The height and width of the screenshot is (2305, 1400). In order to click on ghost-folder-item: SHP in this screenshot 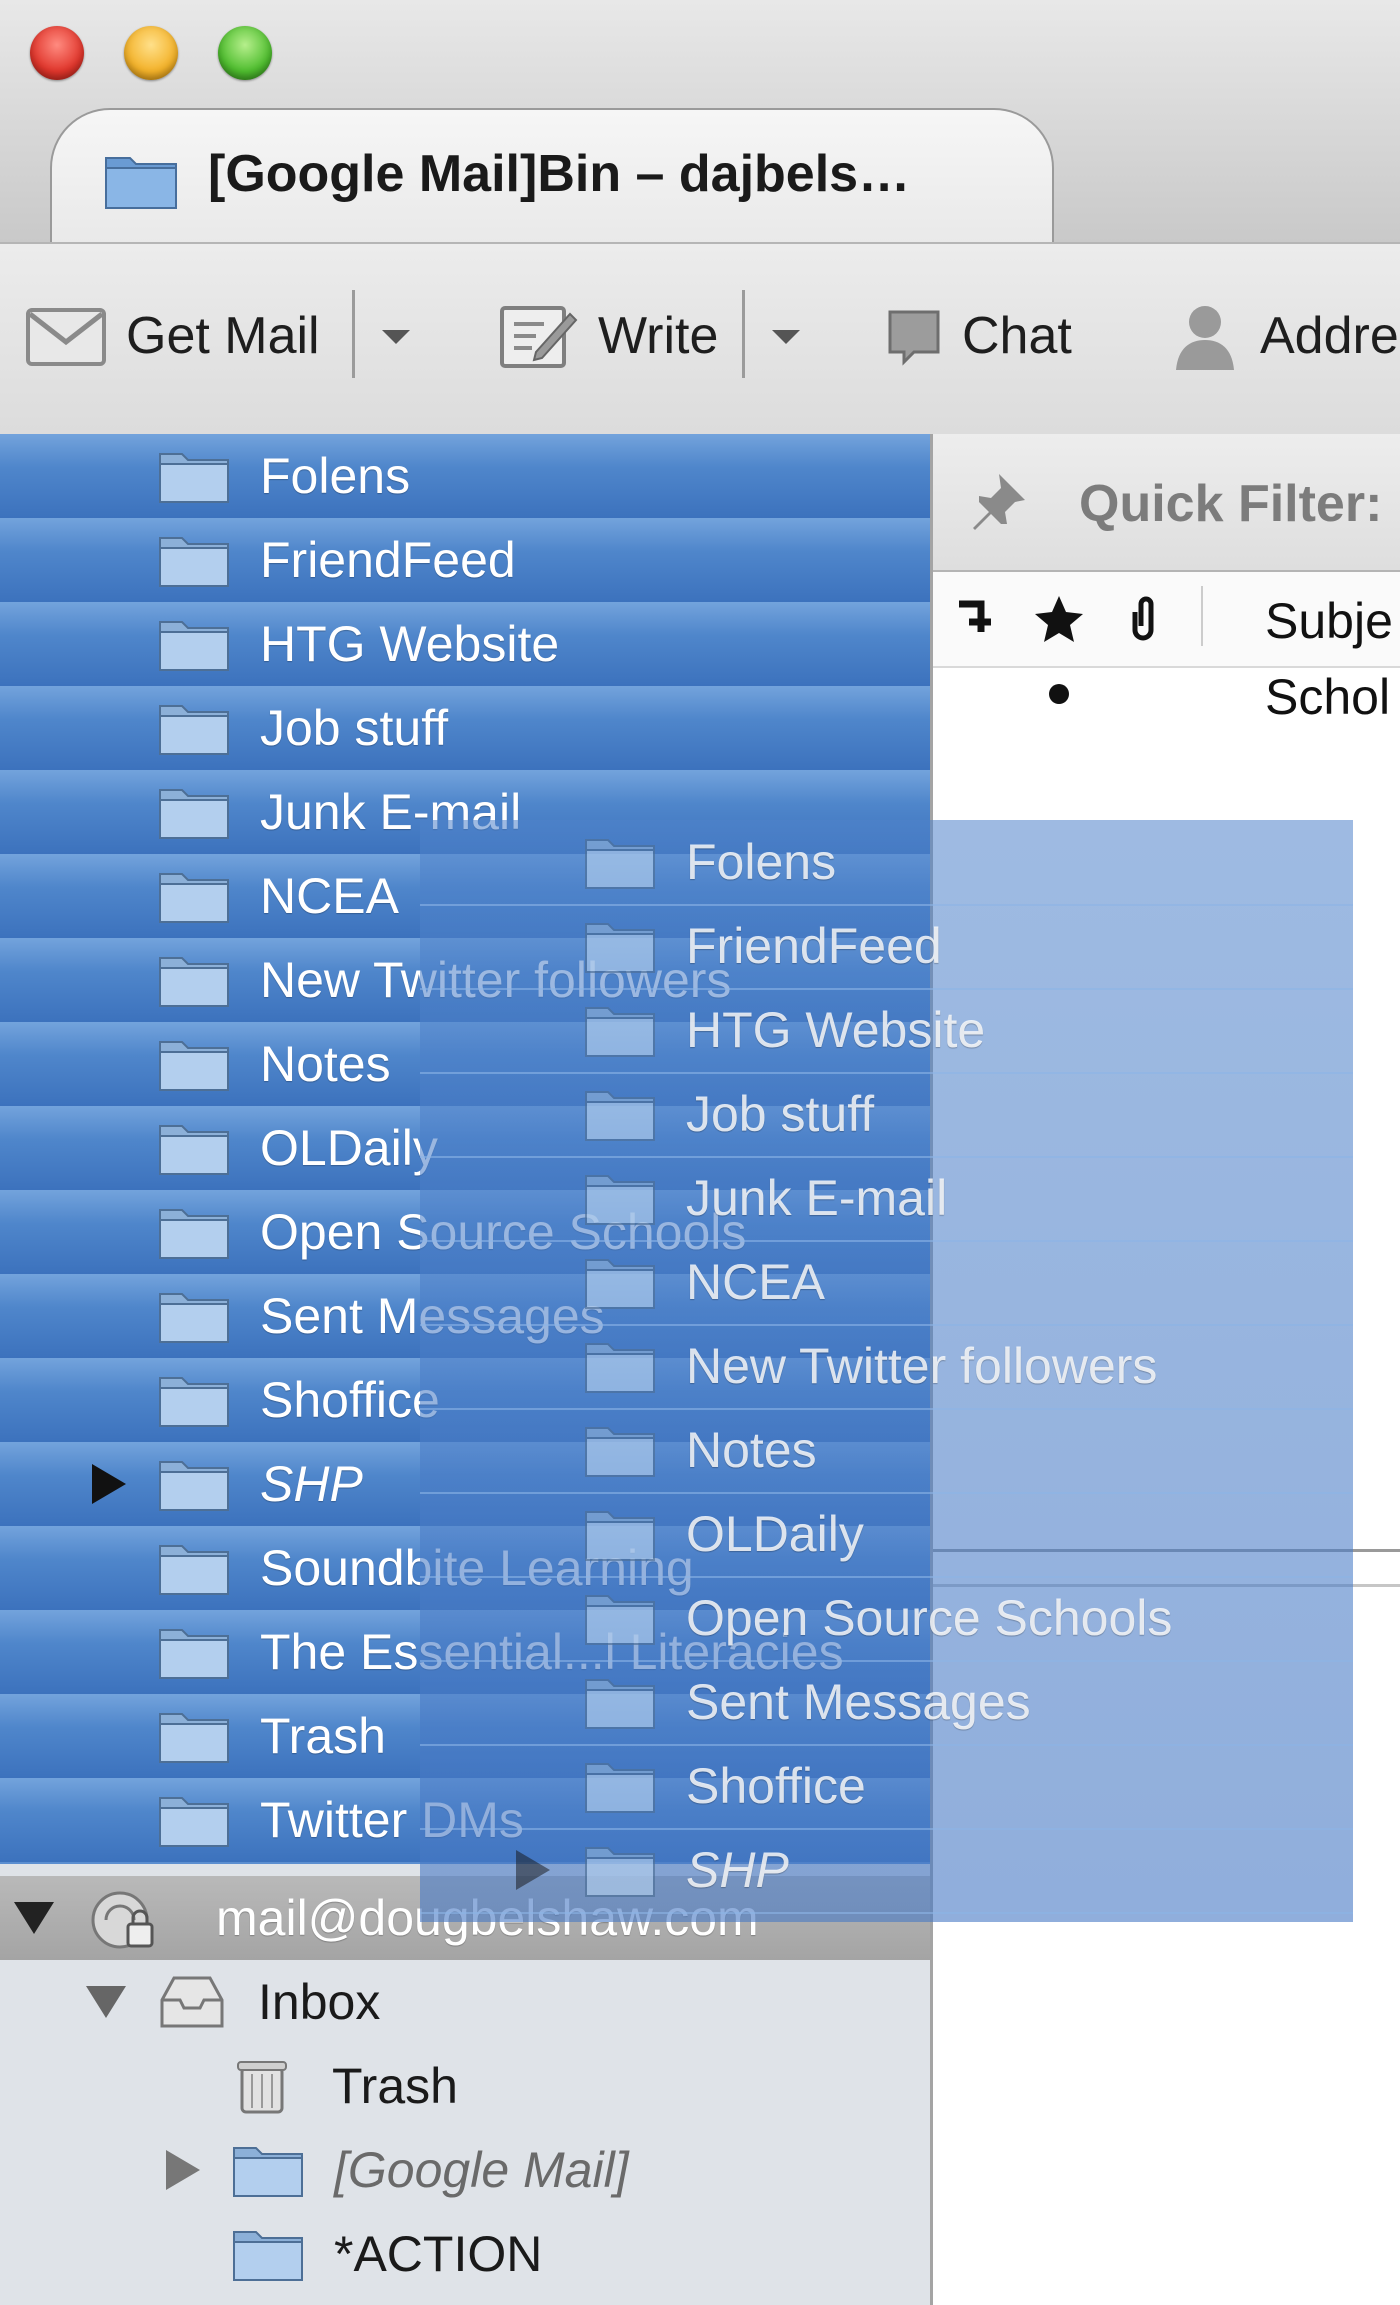, I will do `click(886, 1871)`.